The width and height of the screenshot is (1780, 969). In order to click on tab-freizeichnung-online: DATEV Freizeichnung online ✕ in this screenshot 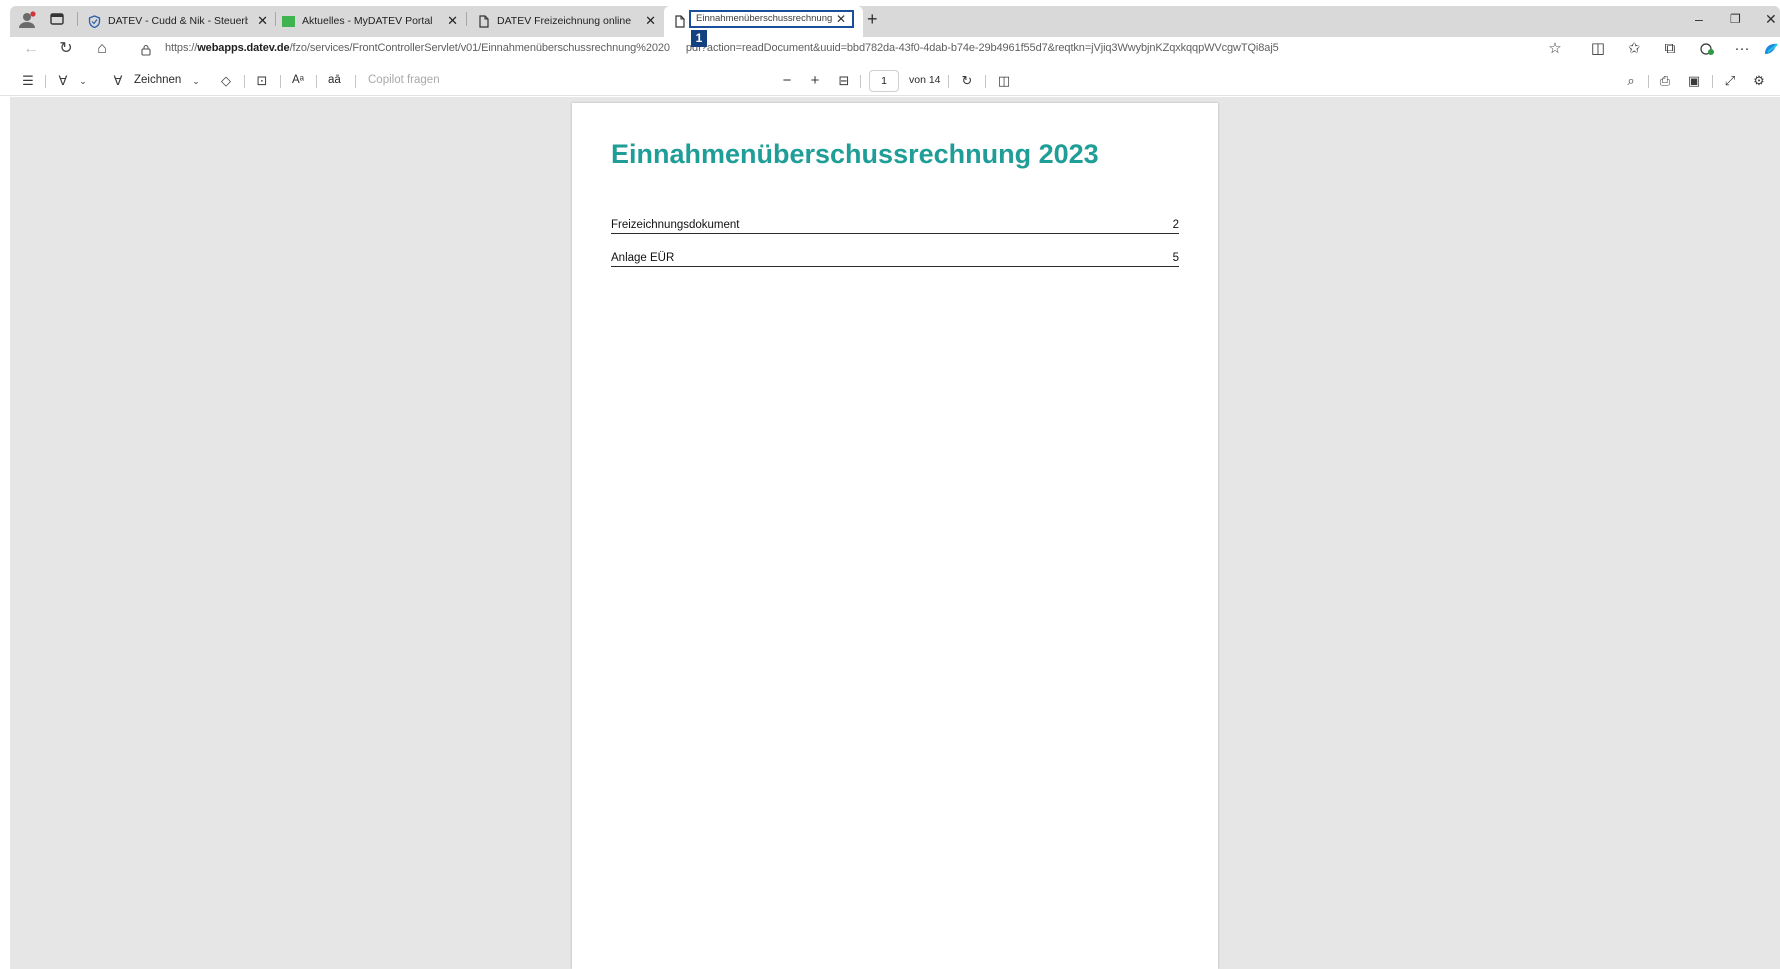, I will do `click(569, 21)`.